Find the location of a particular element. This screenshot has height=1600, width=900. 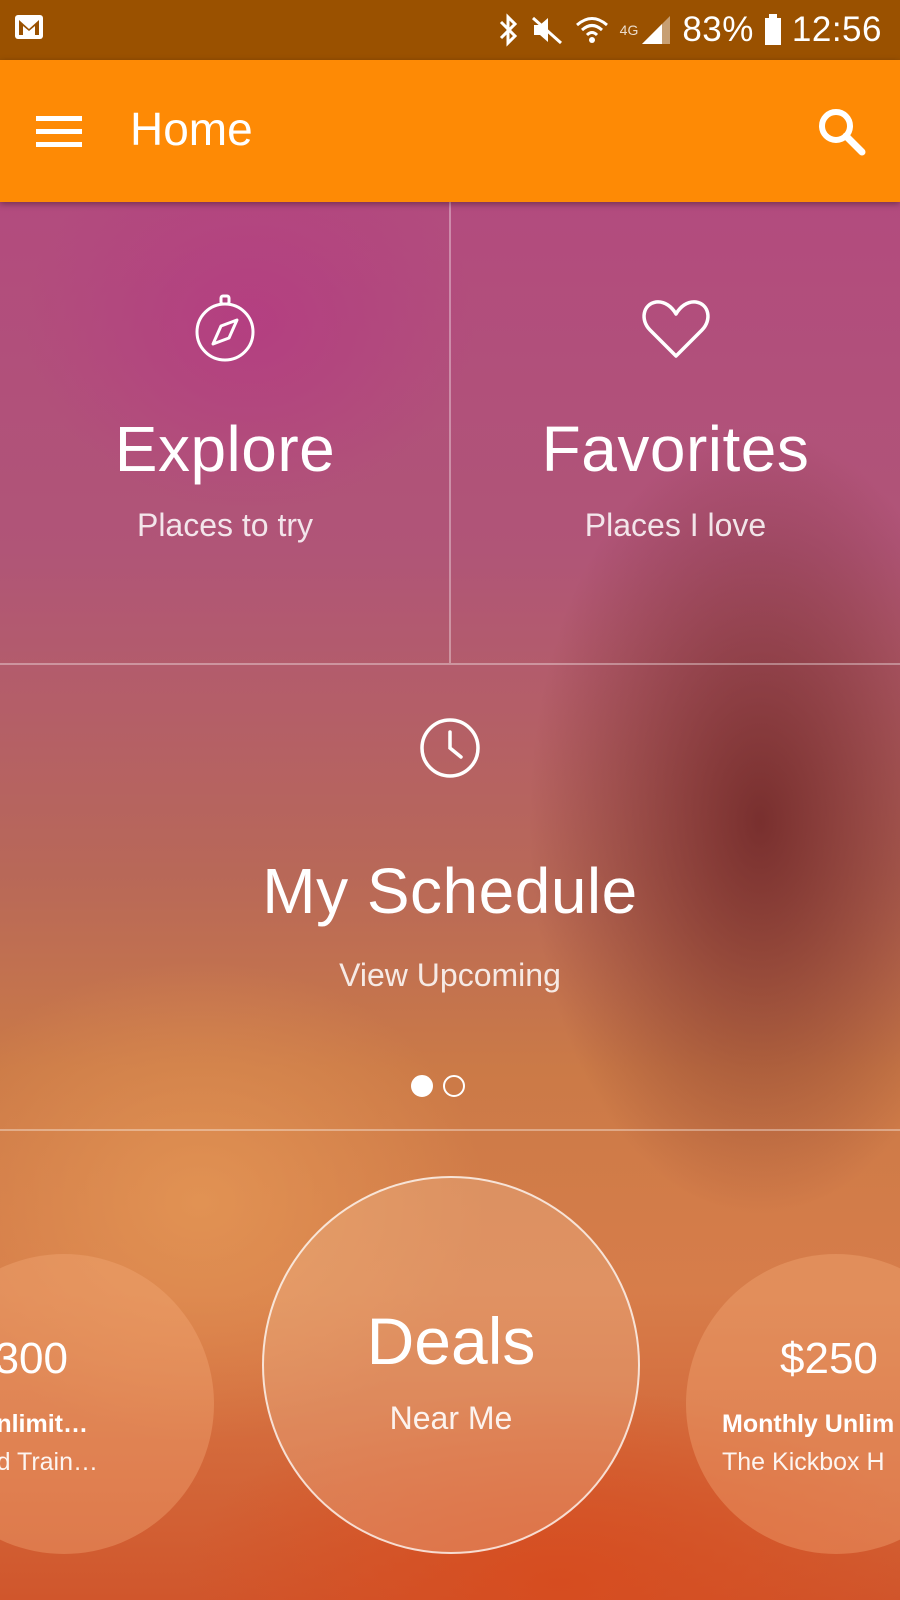

wifi-icon is located at coordinates (592, 30).